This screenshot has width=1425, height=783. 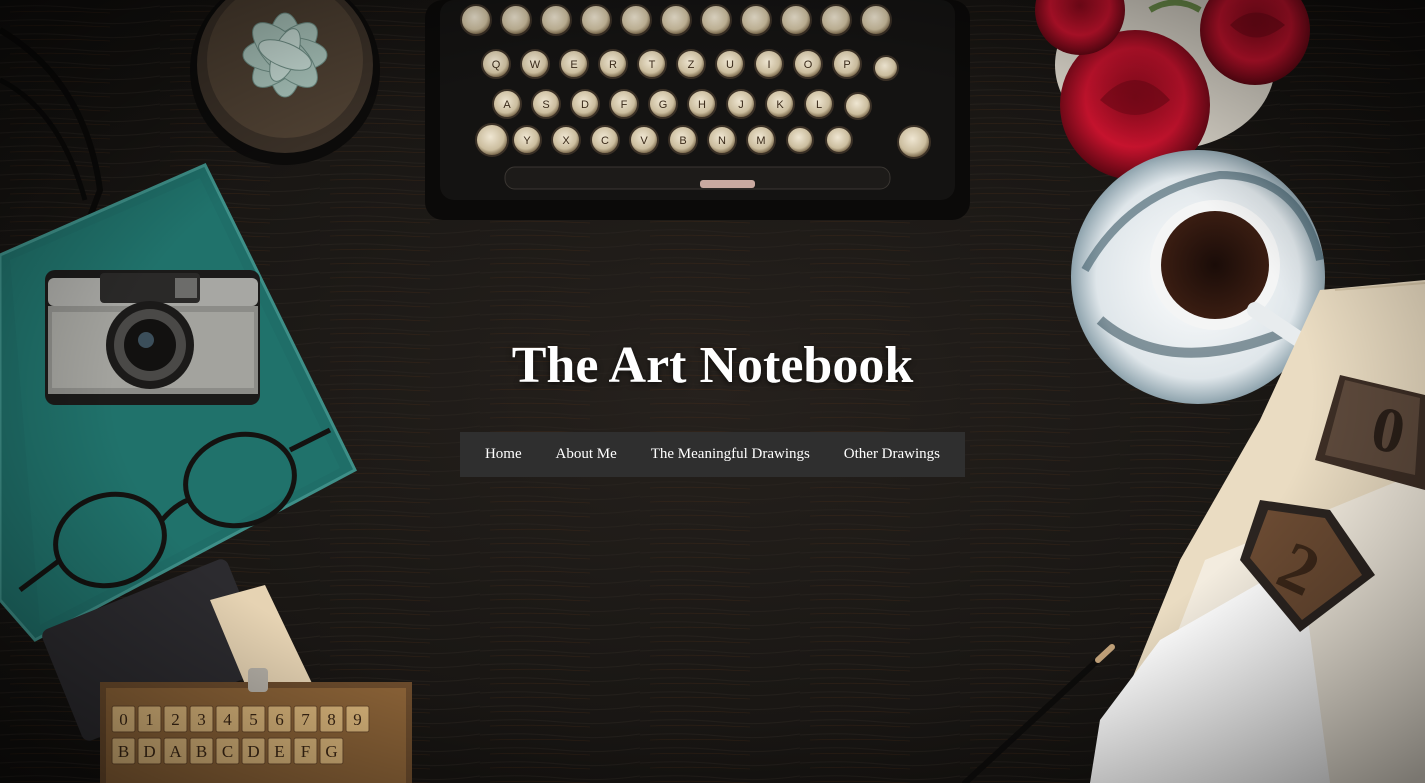 I want to click on nav-other-drawings: Other Drawings, so click(x=892, y=454).